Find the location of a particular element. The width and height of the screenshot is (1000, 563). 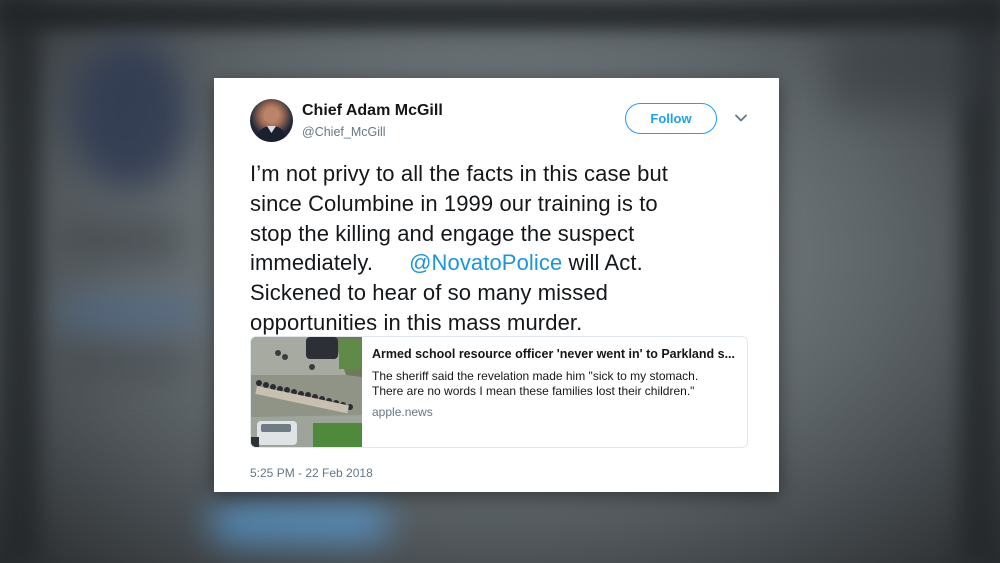

background-shade-top is located at coordinates (500, 15).